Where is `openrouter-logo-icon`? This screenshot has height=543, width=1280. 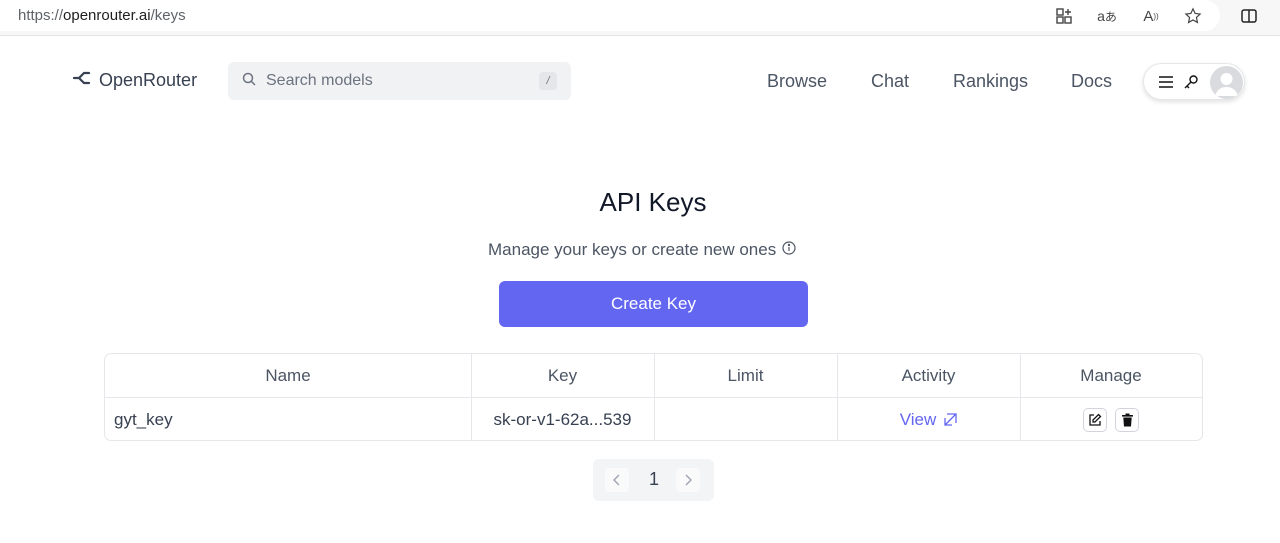 openrouter-logo-icon is located at coordinates (81, 80).